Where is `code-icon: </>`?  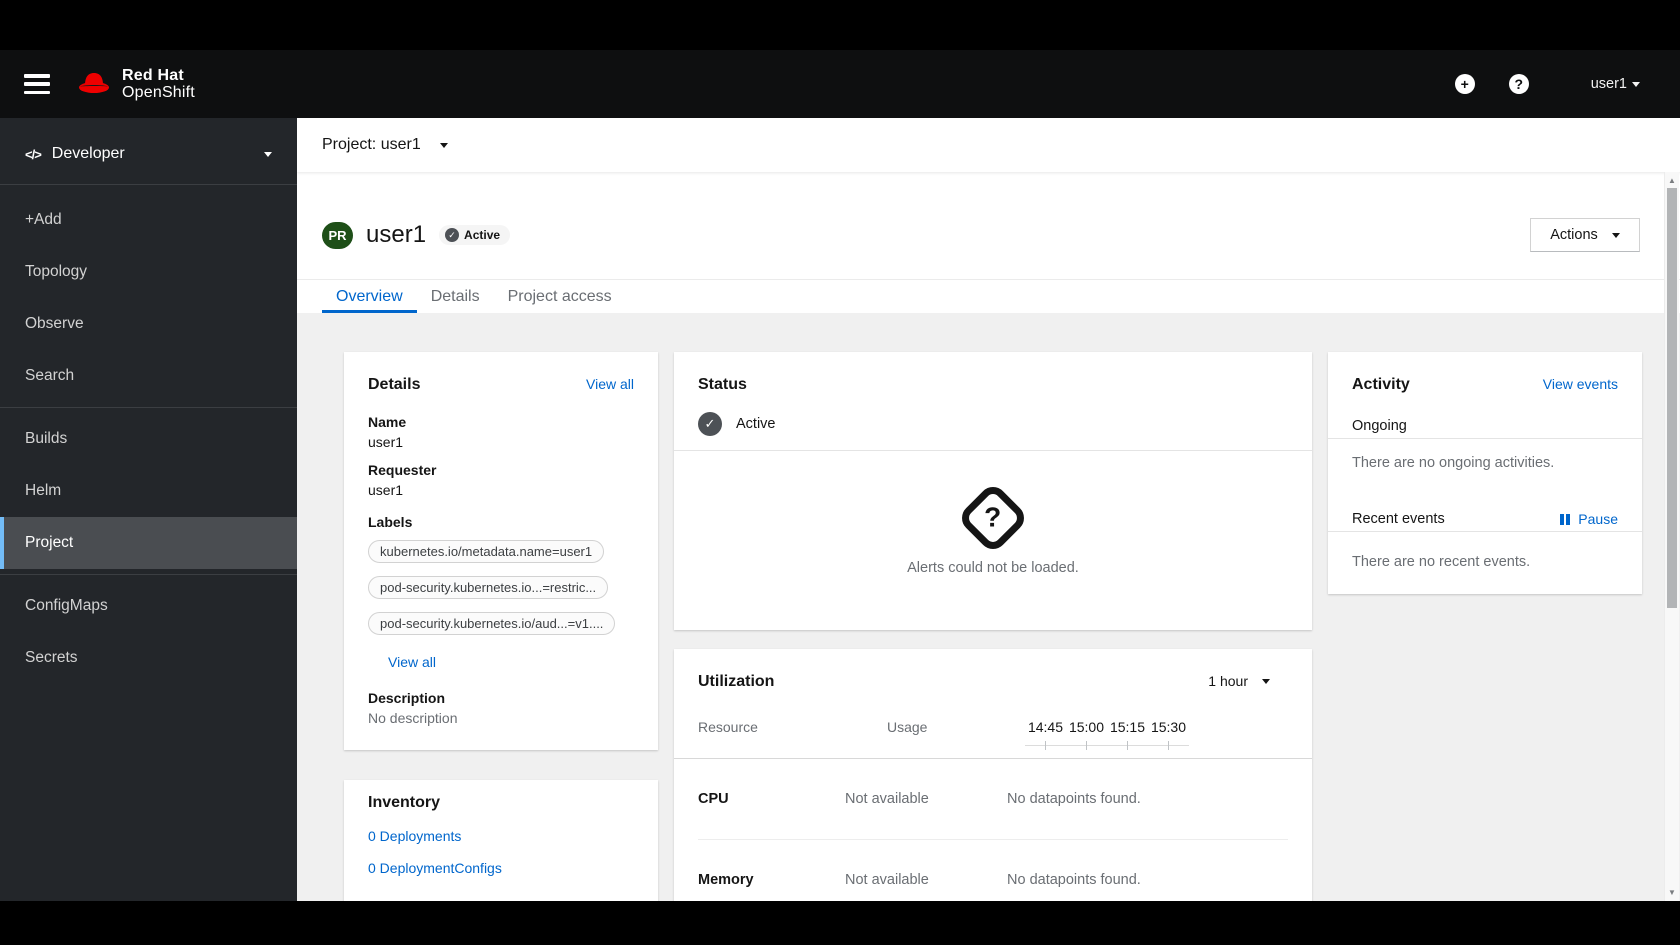
code-icon: </> is located at coordinates (33, 154).